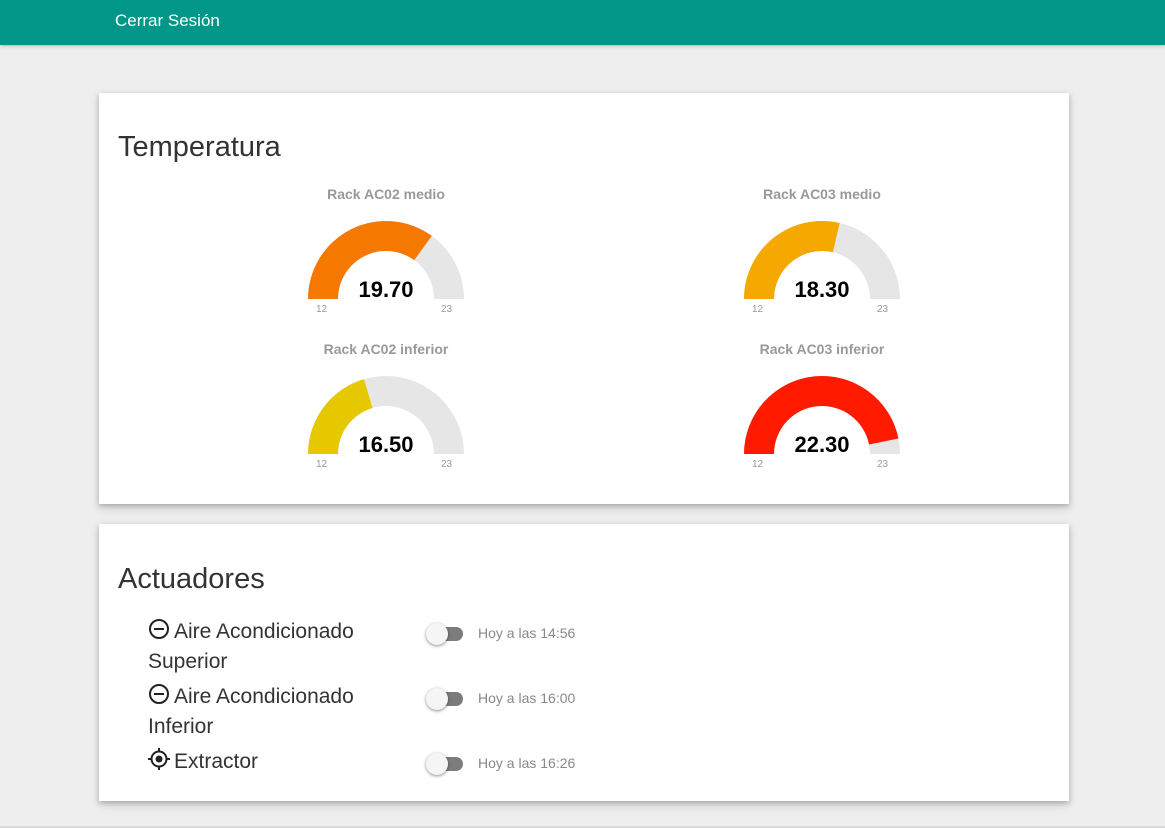 The height and width of the screenshot is (828, 1165). Describe the element at coordinates (216, 761) in the screenshot. I see `actuator-label-line1: Extractor` at that location.